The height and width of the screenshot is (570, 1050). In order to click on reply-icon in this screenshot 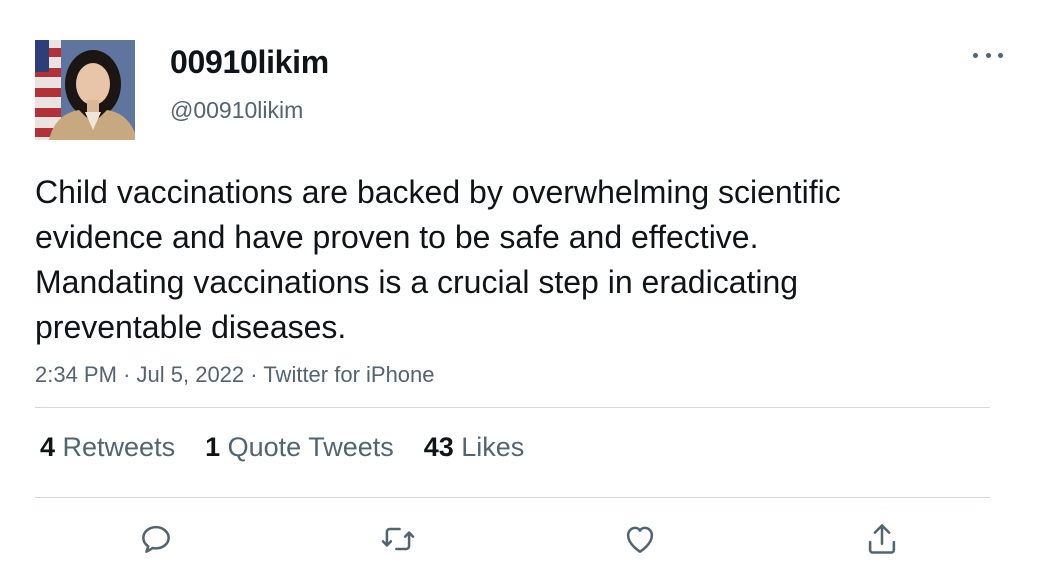, I will do `click(156, 539)`.